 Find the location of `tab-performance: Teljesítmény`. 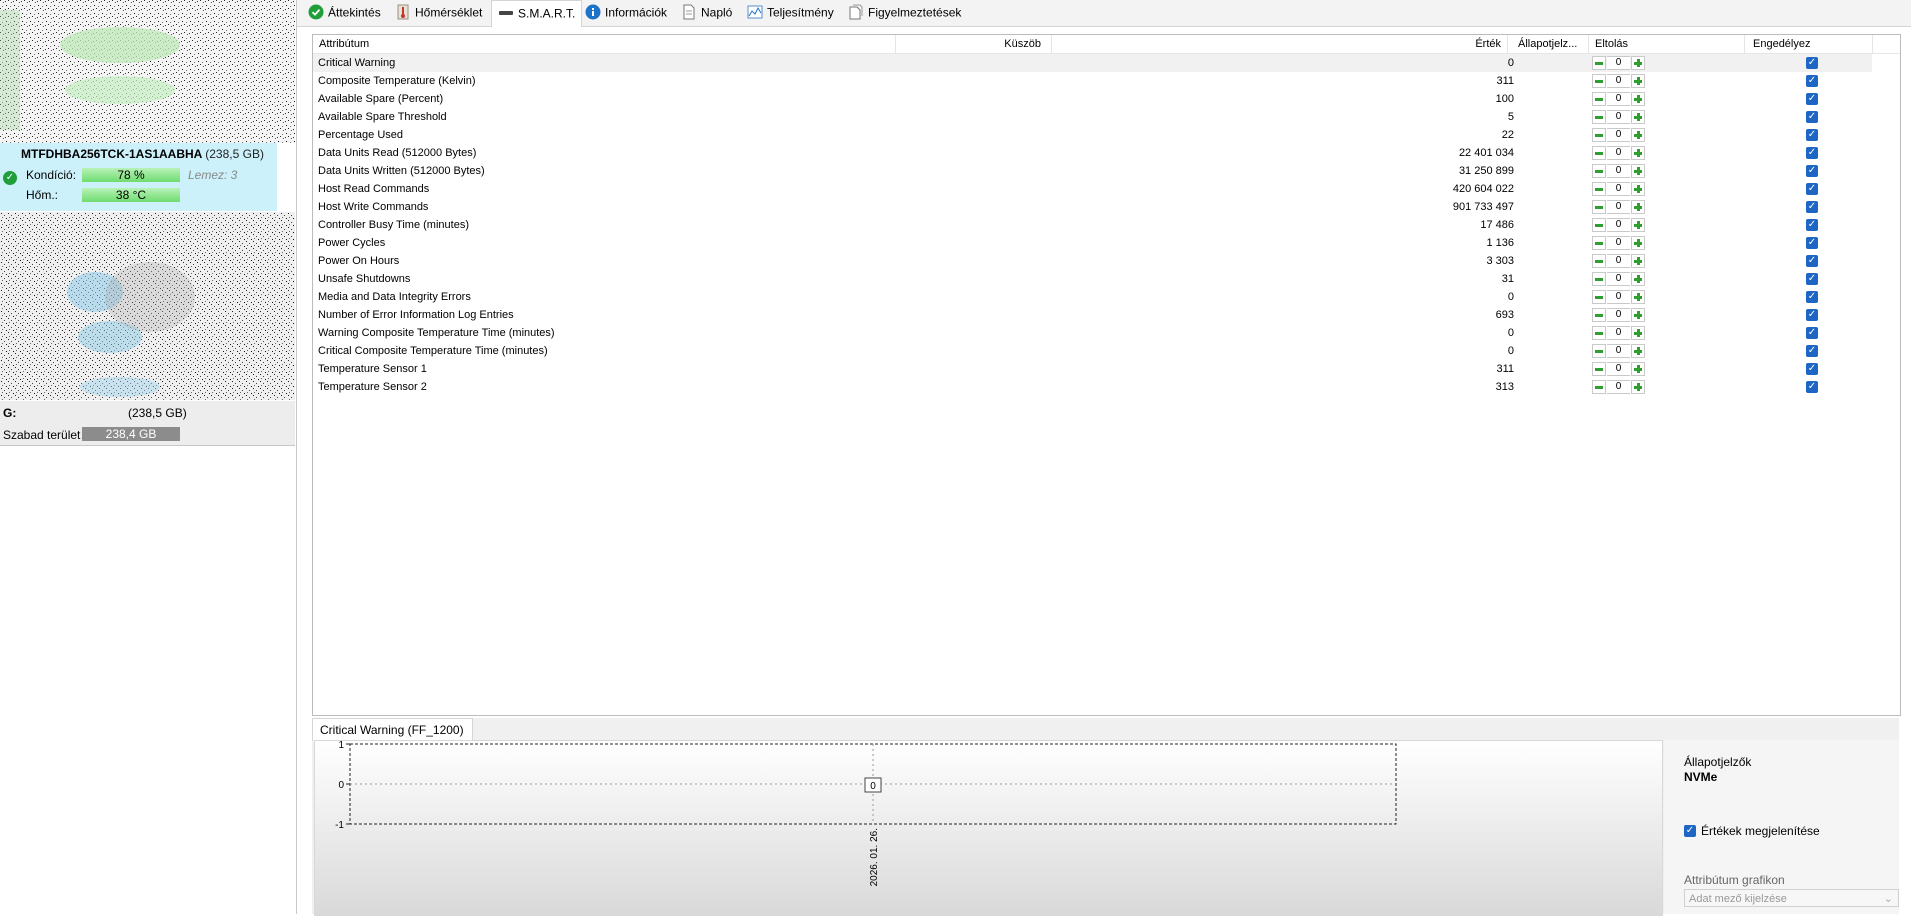

tab-performance: Teljesítmény is located at coordinates (790, 12).